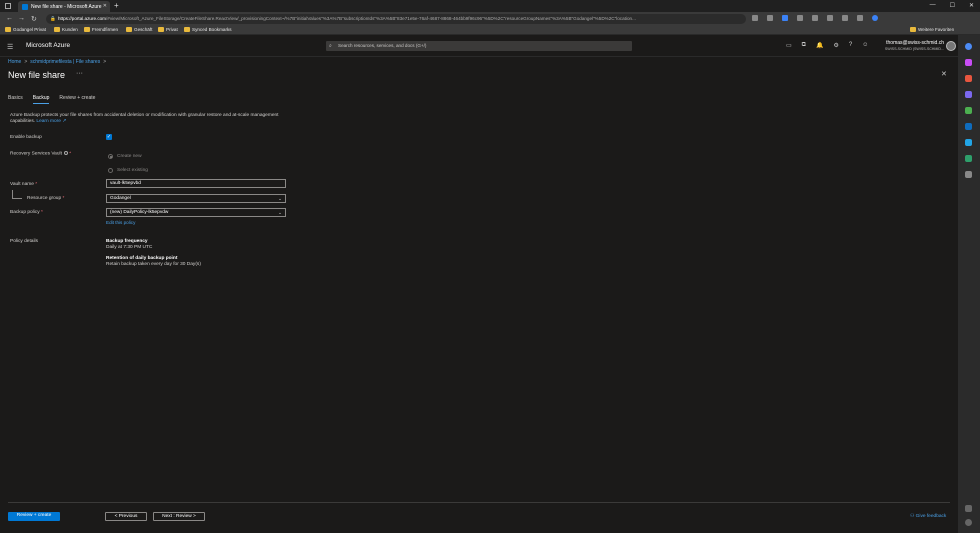  What do you see at coordinates (29, 29) in the screenshot?
I see `bookmark-label: Godangel Privat` at bounding box center [29, 29].